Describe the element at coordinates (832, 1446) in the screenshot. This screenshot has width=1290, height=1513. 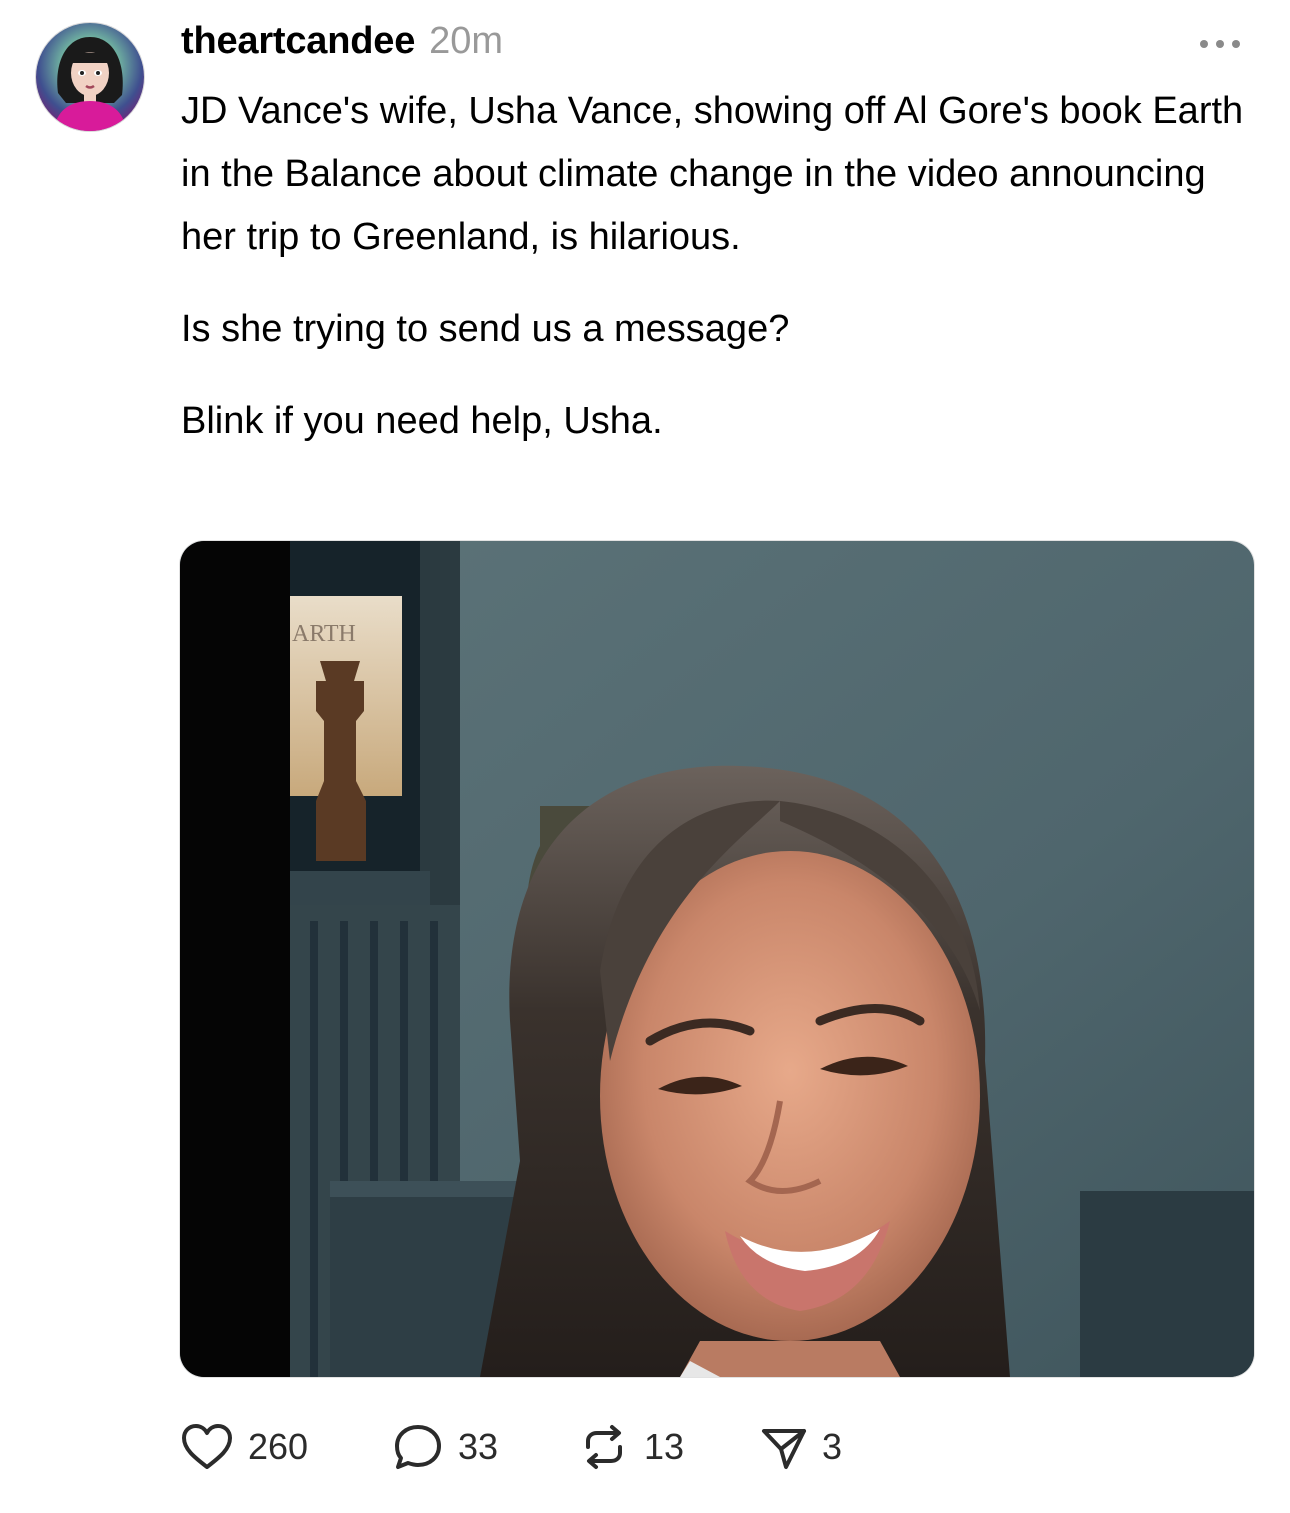
I see `share-count: 3` at that location.